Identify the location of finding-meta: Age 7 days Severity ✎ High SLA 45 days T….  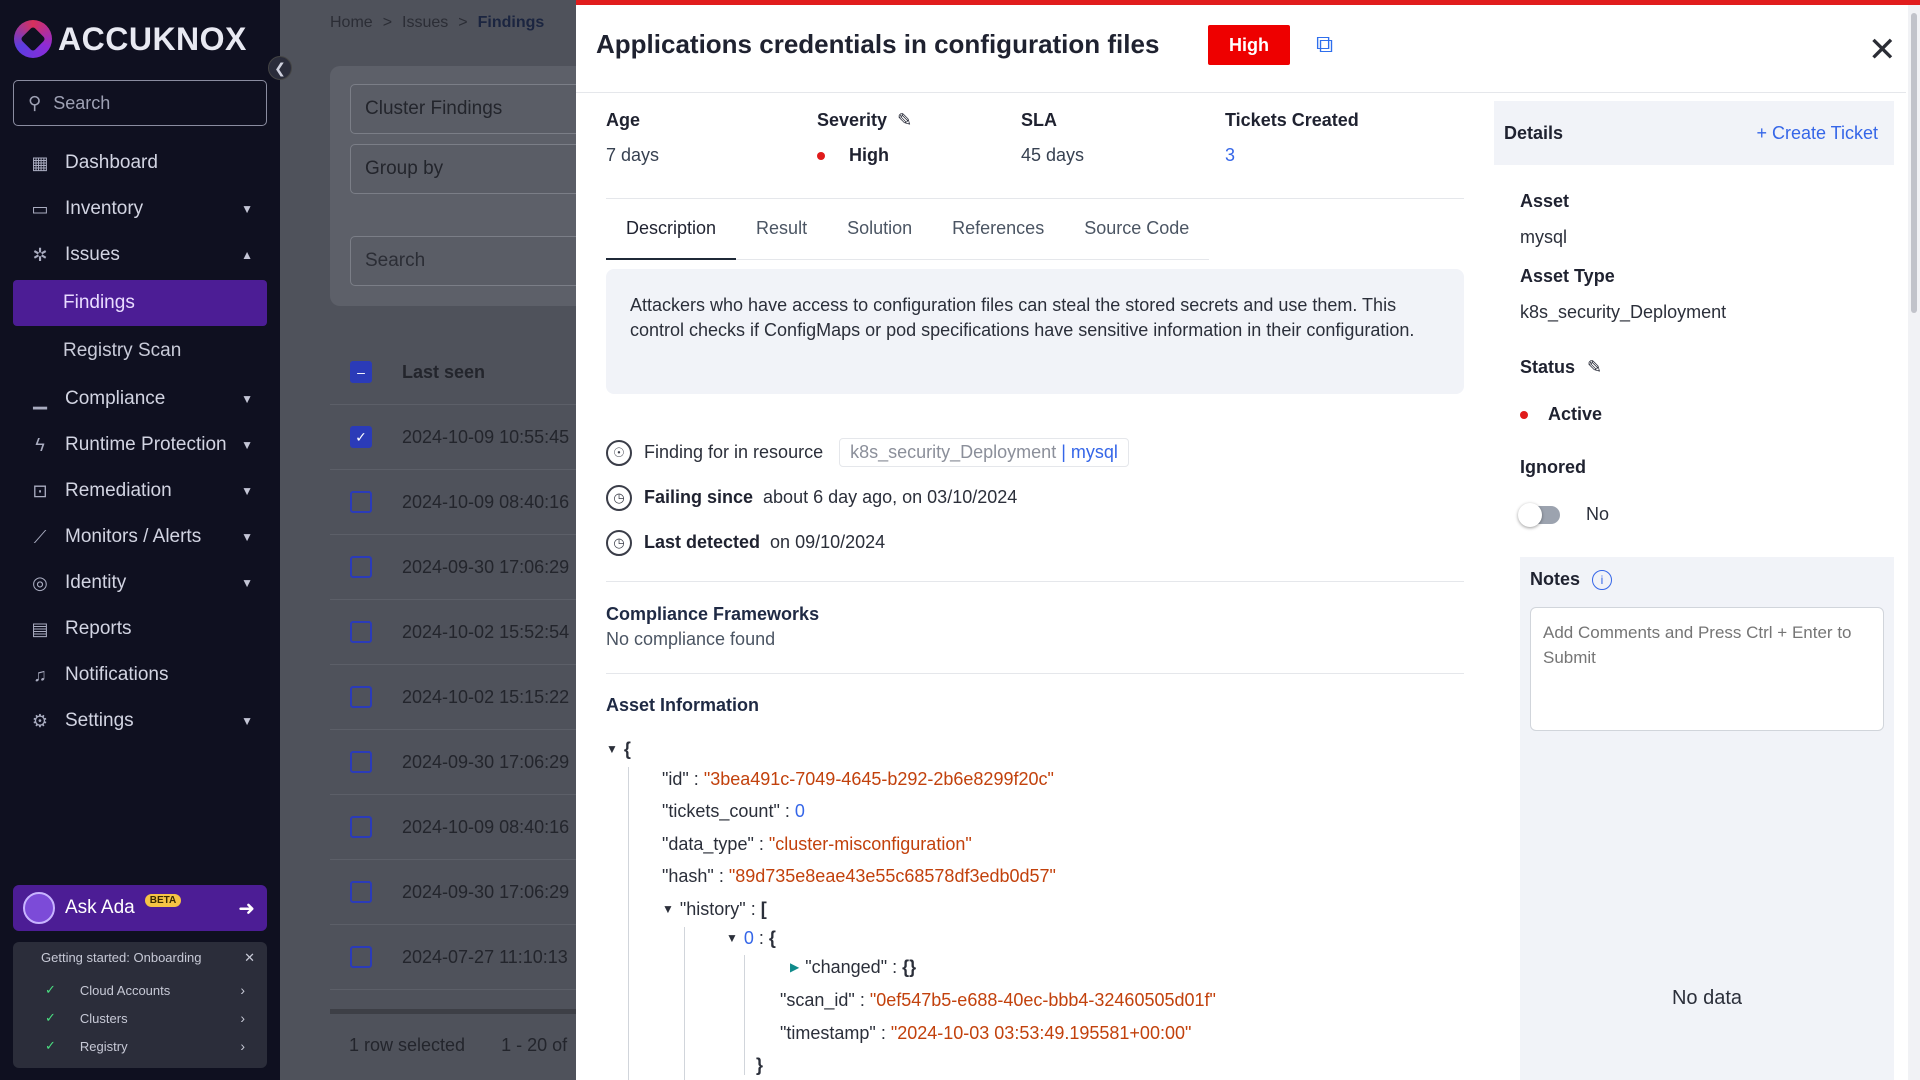
(1036, 155).